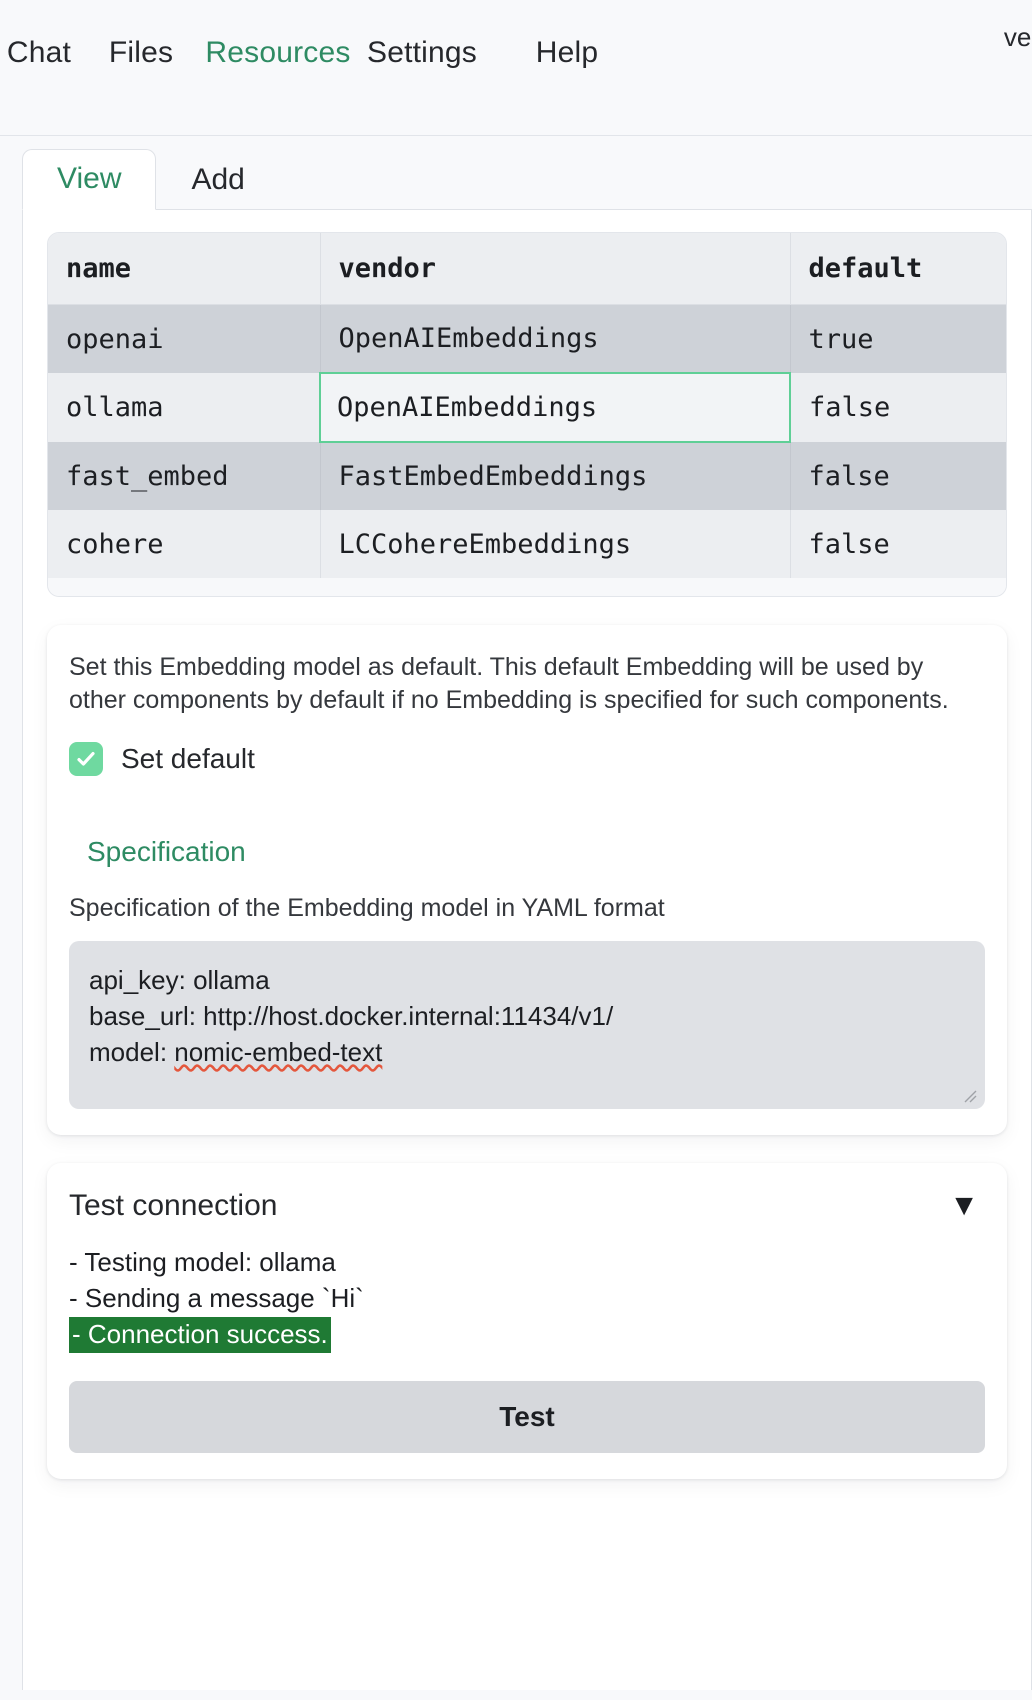 The width and height of the screenshot is (1032, 1700). What do you see at coordinates (132, 1051) in the screenshot?
I see `yaml-model-key: model:` at bounding box center [132, 1051].